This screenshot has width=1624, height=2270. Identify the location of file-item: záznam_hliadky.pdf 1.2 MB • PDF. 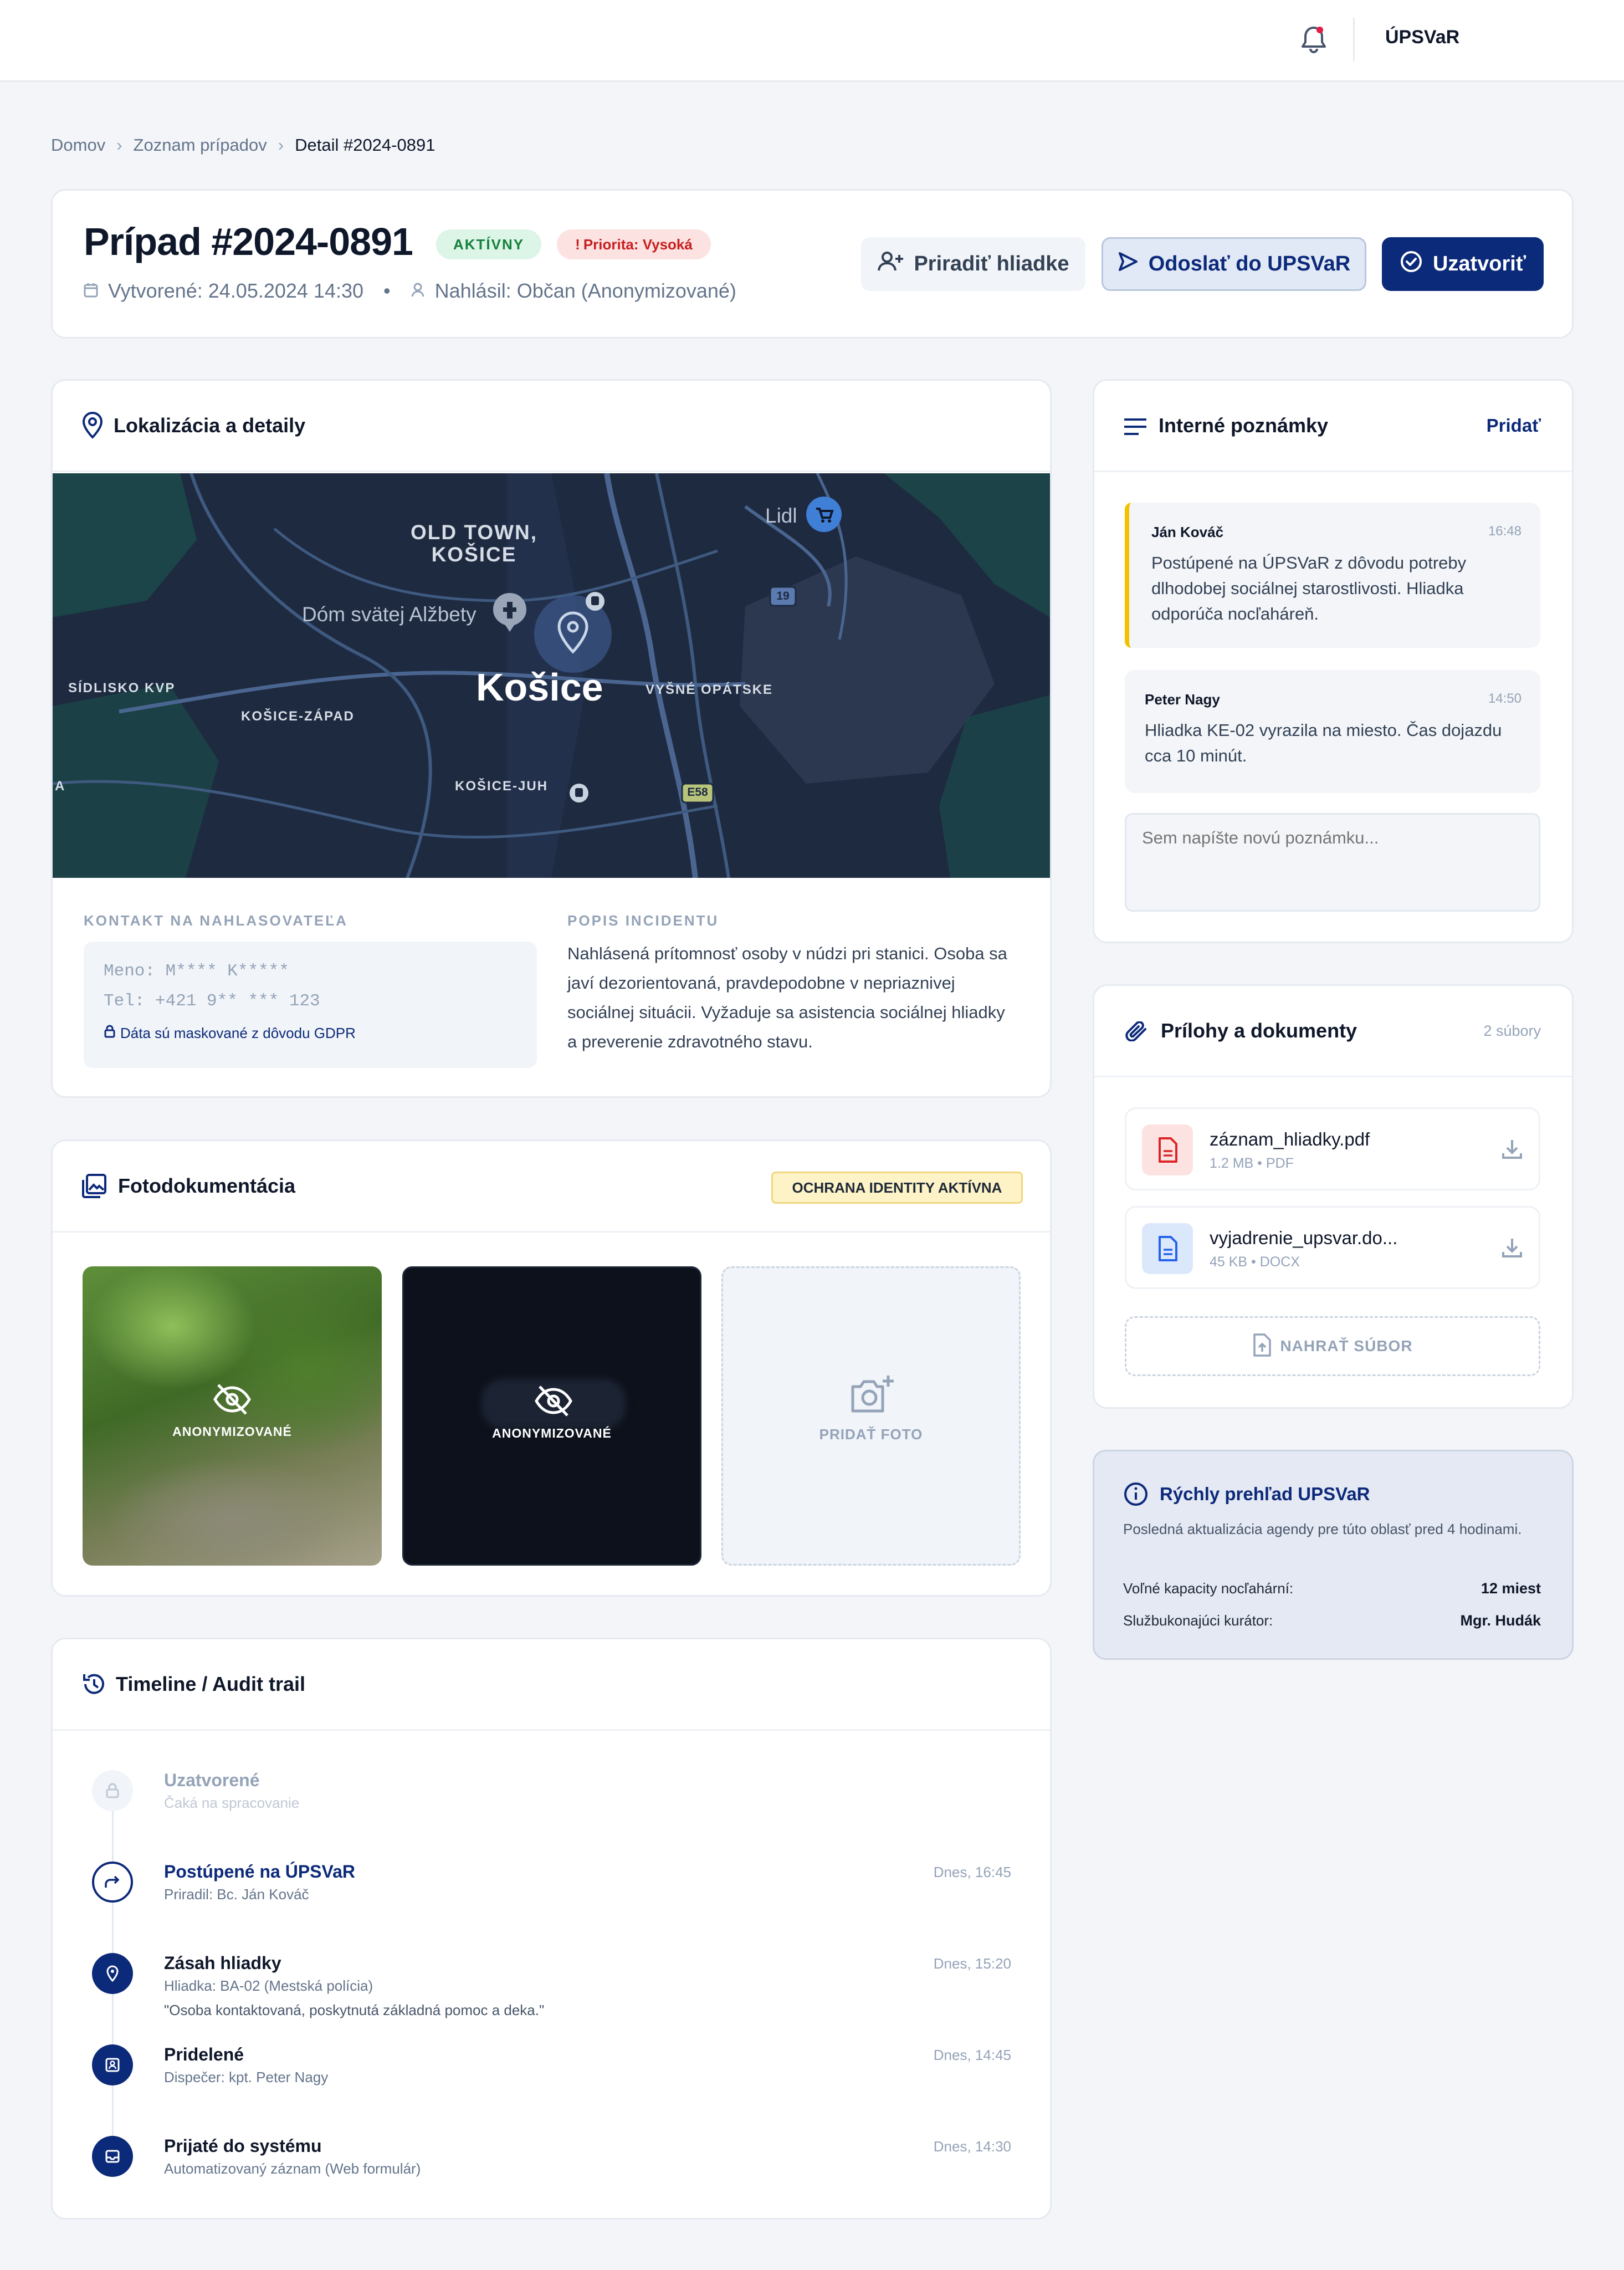
(1332, 1148).